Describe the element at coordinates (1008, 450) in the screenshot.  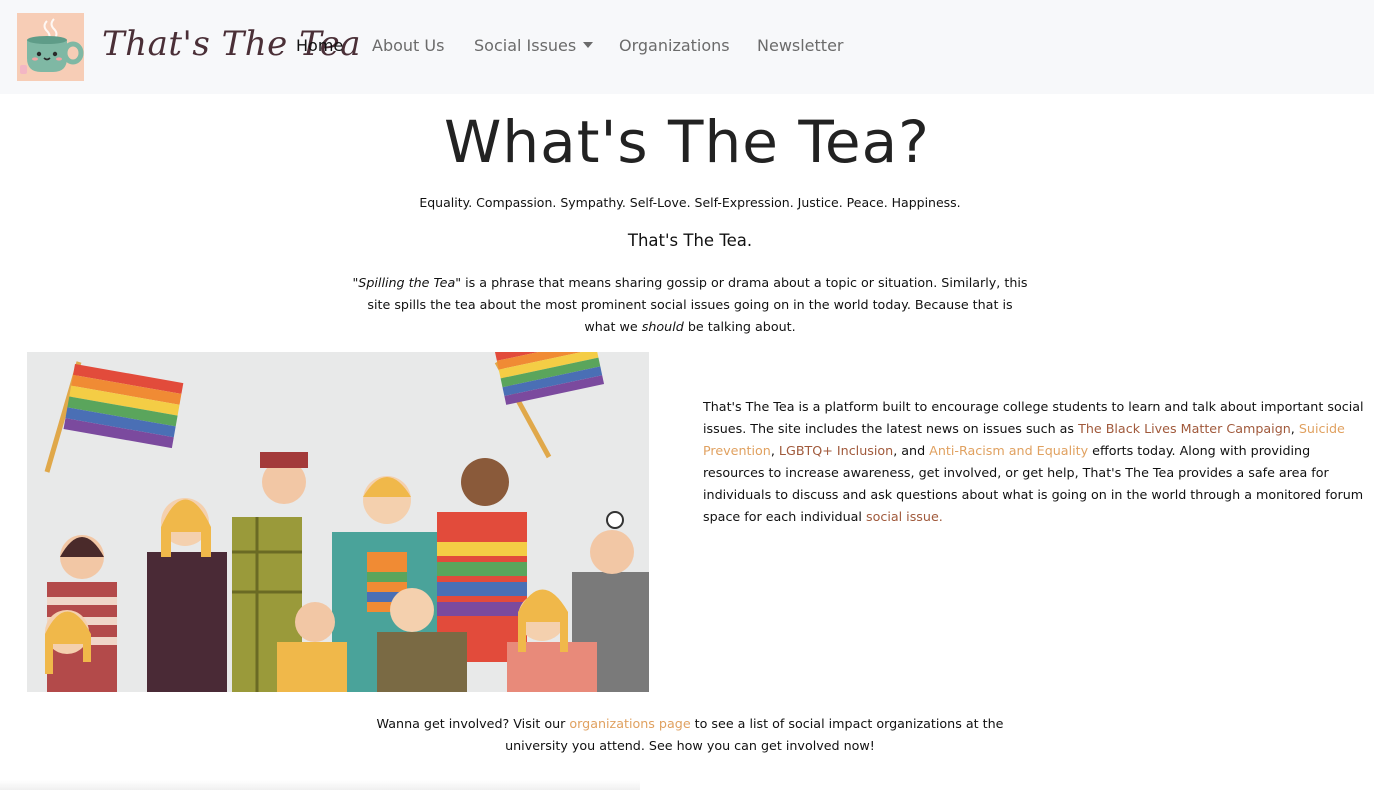
I see `anti-racism-link: Anti-Racism and Equality` at that location.